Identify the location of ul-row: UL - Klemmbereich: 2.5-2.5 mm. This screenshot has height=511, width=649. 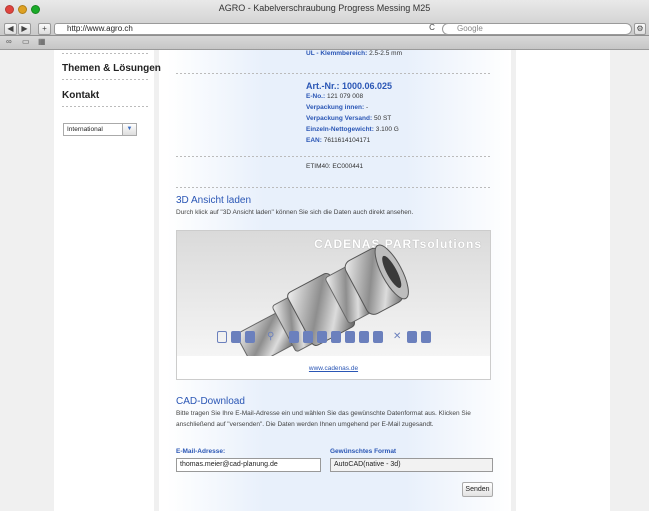
(354, 53).